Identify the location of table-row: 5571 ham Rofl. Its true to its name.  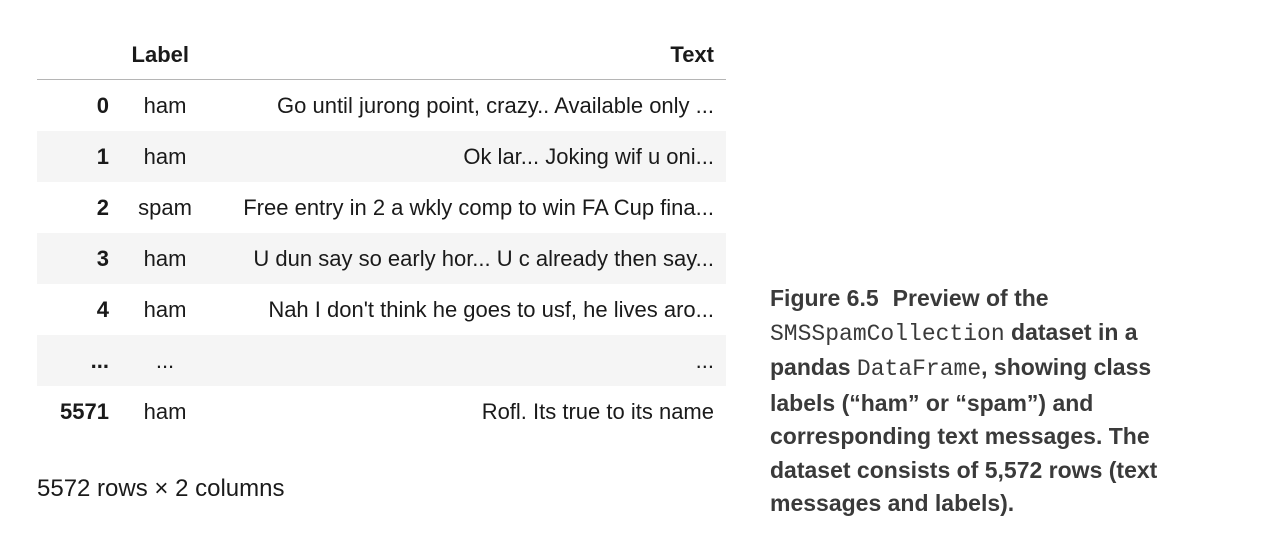
(381, 411).